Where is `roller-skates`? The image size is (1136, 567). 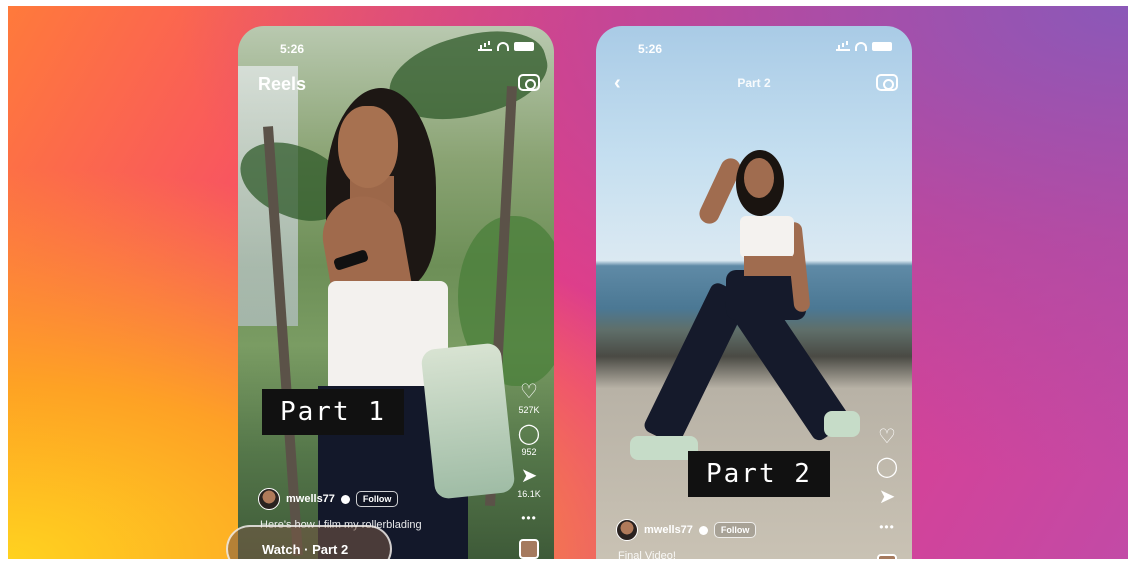
roller-skates is located at coordinates (468, 421).